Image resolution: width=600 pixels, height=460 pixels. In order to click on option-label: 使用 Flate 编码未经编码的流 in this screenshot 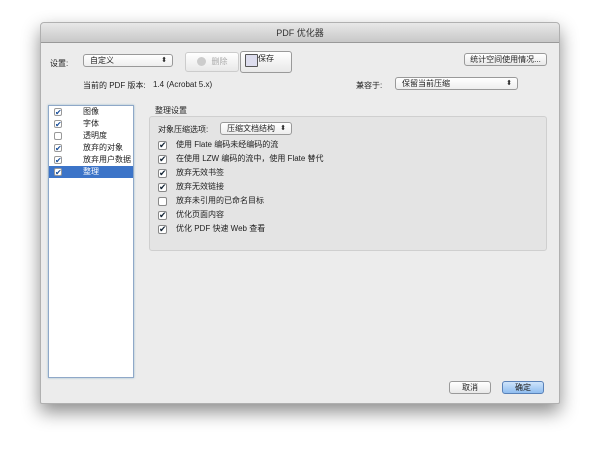, I will do `click(227, 144)`.